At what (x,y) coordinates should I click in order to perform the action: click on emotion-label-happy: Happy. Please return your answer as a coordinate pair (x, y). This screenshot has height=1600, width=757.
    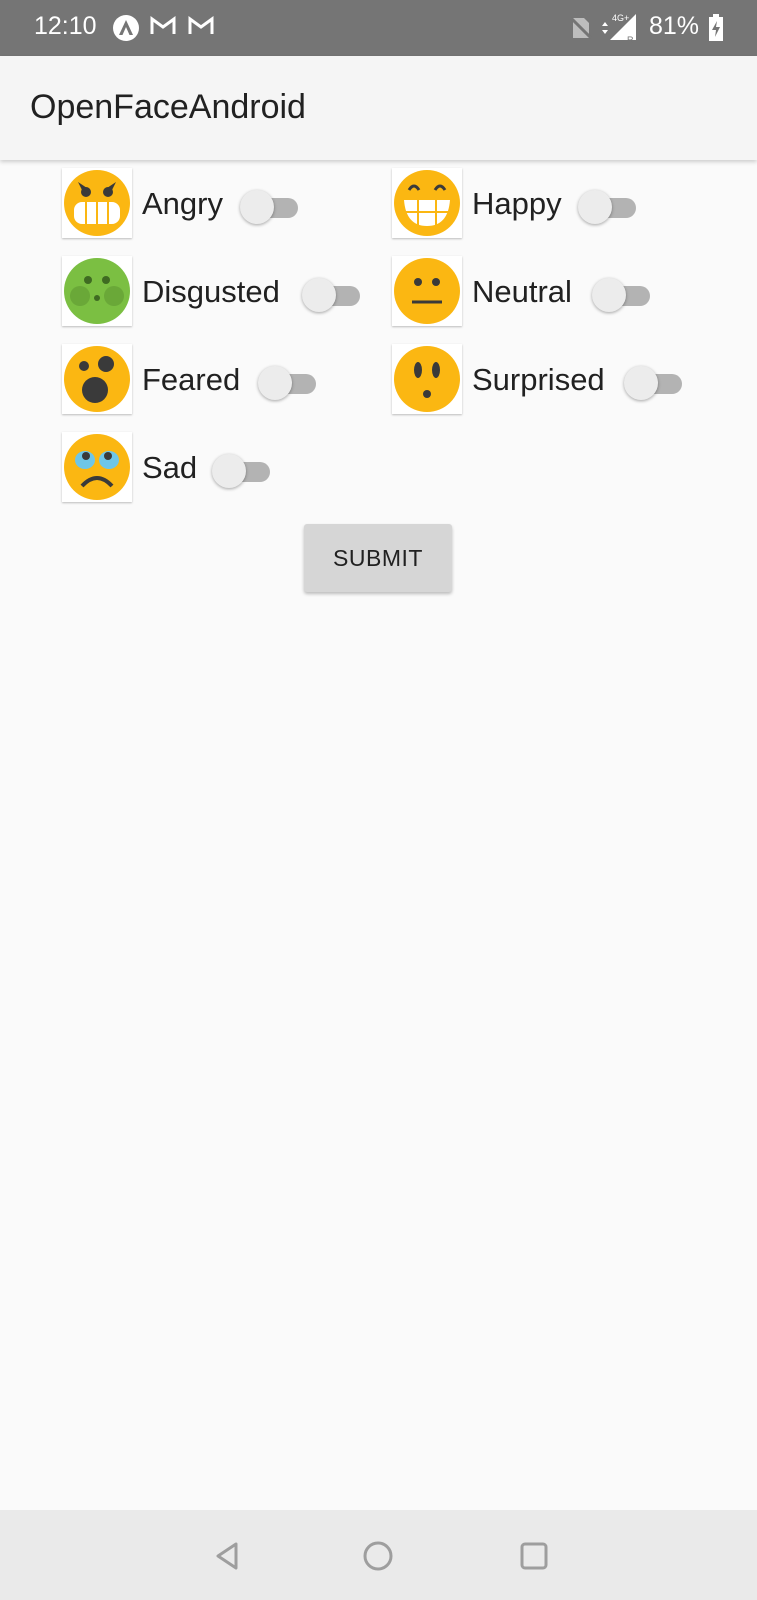
    Looking at the image, I should click on (517, 203).